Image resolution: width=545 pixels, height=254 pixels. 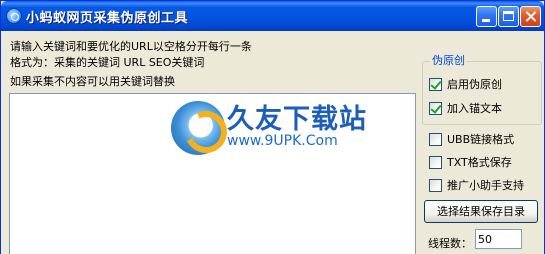 I want to click on close-icon, so click(x=530, y=16).